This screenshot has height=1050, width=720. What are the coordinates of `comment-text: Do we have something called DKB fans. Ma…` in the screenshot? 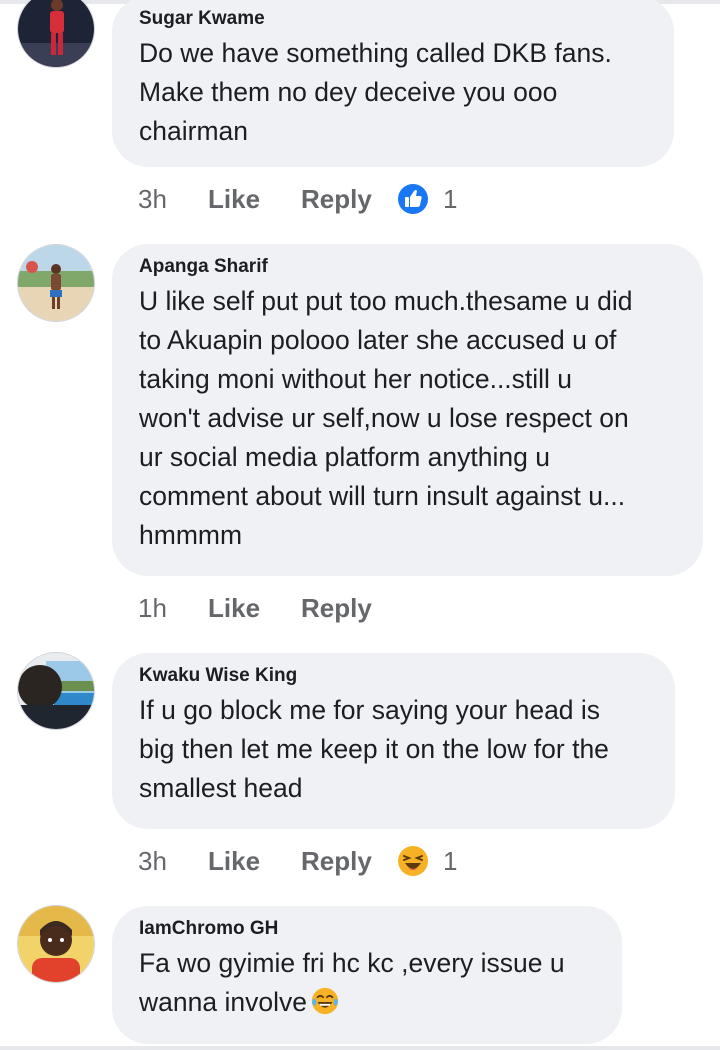 It's located at (393, 92).